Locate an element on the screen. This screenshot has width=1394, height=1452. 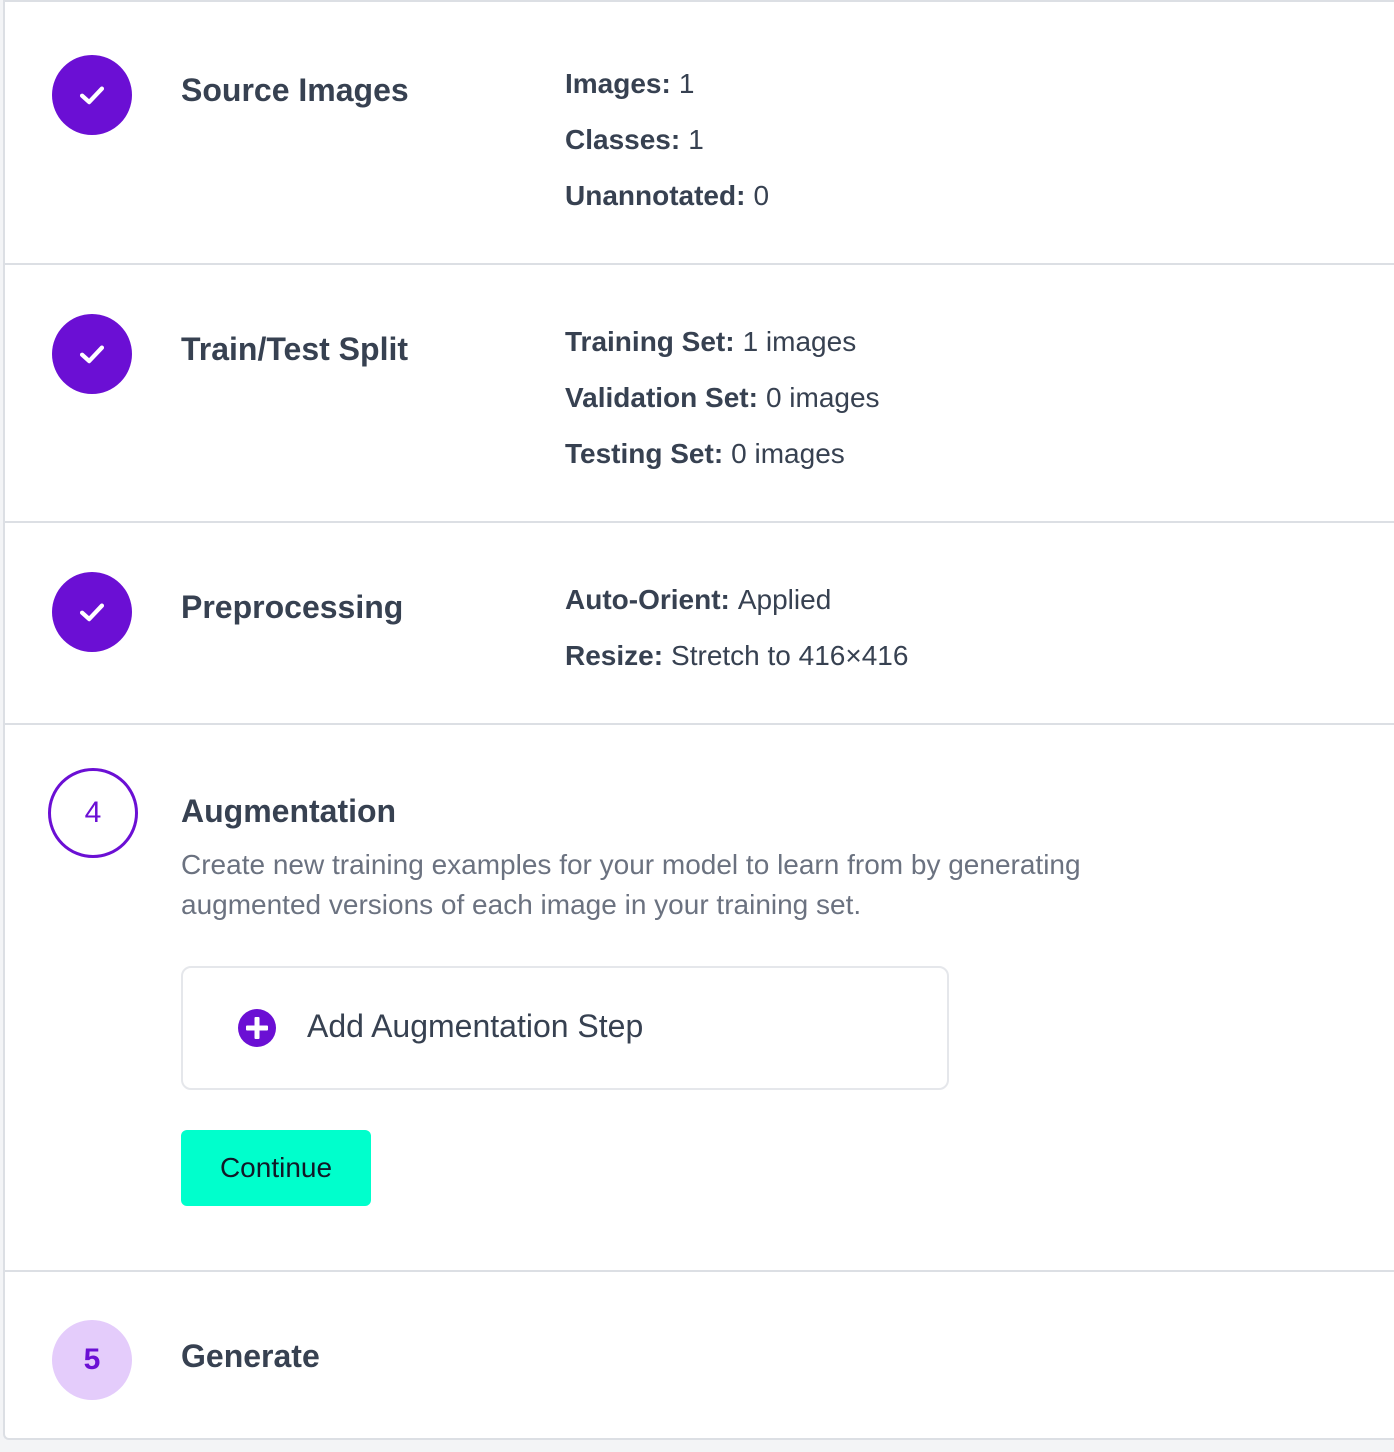
detail-resize: Resize: Stretch to 416×416 is located at coordinates (736, 656).